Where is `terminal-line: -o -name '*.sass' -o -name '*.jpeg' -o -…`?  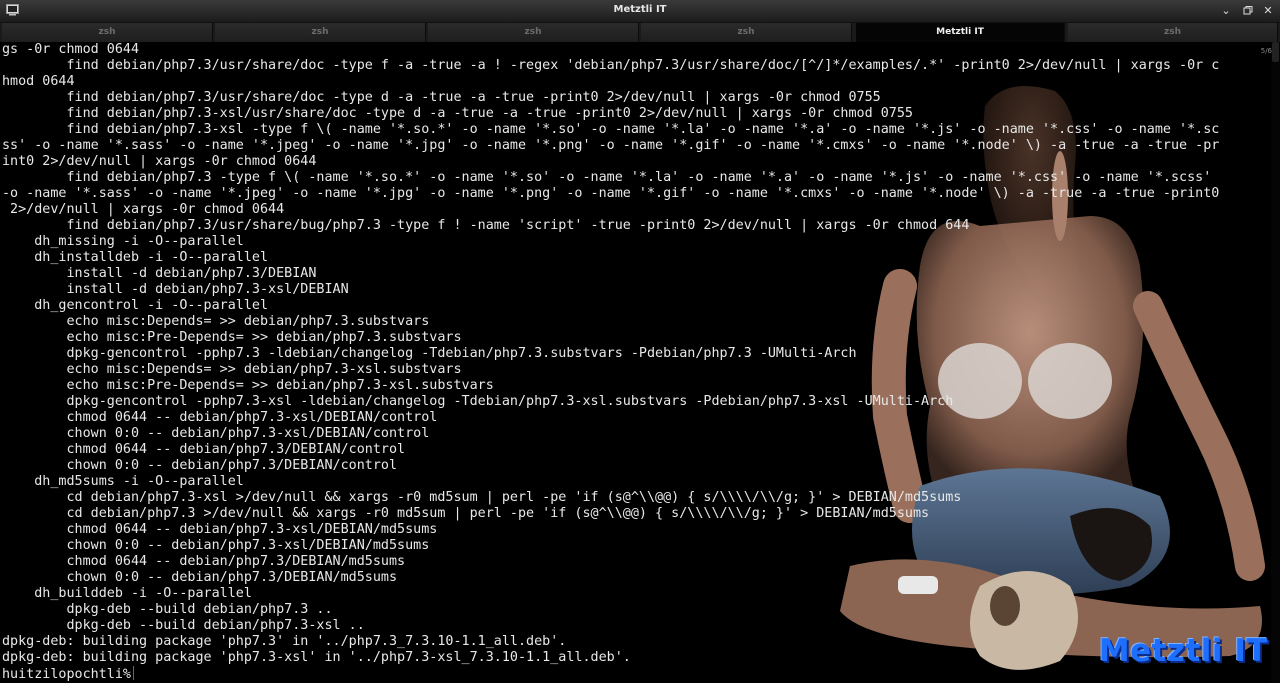 terminal-line: -o -name '*.sass' -o -name '*.jpeg' -o -… is located at coordinates (611, 193).